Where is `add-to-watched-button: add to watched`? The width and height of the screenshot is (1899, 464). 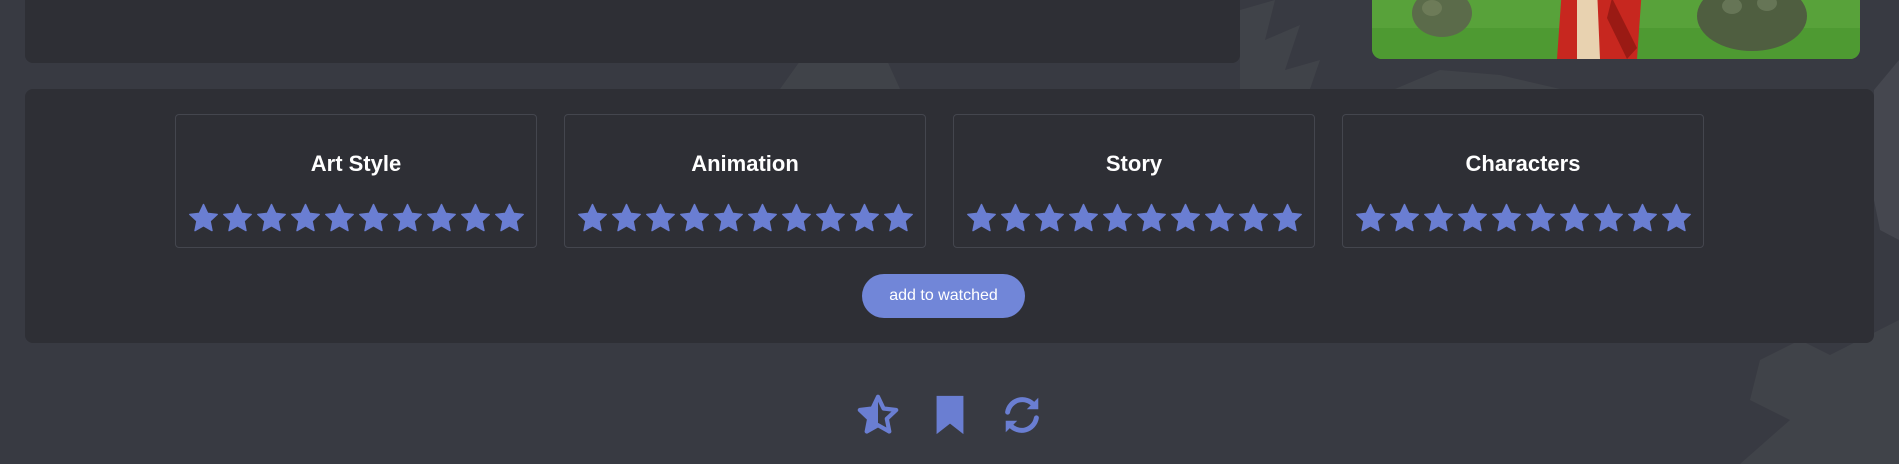 add-to-watched-button: add to watched is located at coordinates (943, 296).